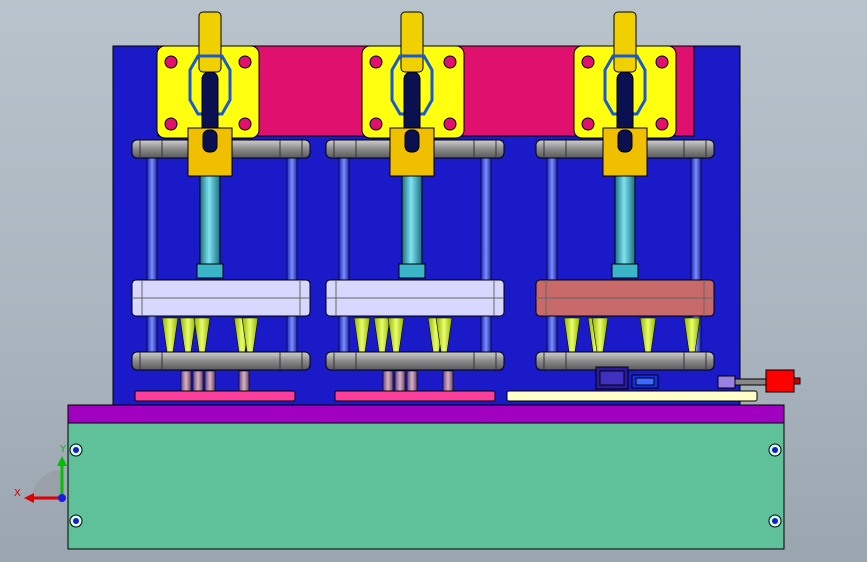 The image size is (867, 562). What do you see at coordinates (76, 450) in the screenshot?
I see `base-screw-top-left` at bounding box center [76, 450].